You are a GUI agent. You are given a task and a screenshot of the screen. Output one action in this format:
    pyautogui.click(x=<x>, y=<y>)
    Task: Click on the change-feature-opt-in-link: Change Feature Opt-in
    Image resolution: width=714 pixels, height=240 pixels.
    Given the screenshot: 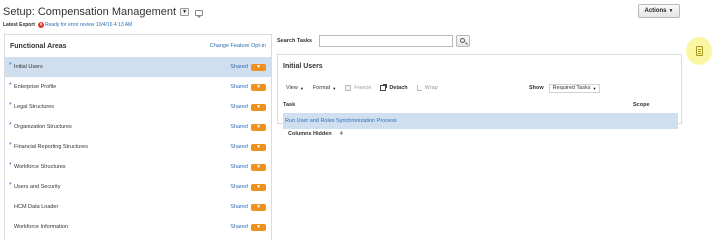 What is the action you would take?
    pyautogui.click(x=238, y=46)
    